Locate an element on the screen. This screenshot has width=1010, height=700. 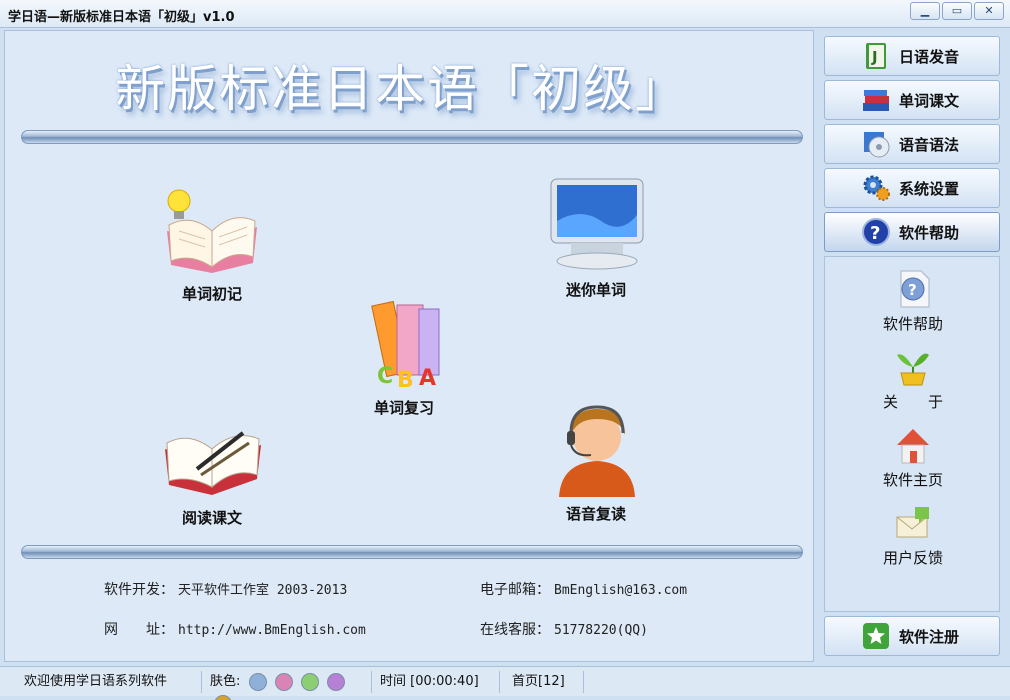
support-info: 在线客服： 51778220(QQ) is located at coordinates (564, 629).